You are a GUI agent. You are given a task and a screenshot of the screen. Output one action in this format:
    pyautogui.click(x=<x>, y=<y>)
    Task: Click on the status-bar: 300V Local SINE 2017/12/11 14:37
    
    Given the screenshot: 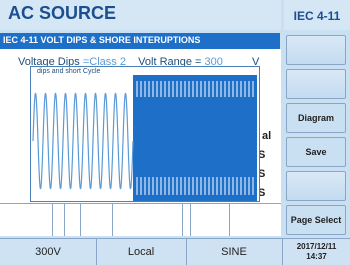 What is the action you would take?
    pyautogui.click(x=175, y=251)
    